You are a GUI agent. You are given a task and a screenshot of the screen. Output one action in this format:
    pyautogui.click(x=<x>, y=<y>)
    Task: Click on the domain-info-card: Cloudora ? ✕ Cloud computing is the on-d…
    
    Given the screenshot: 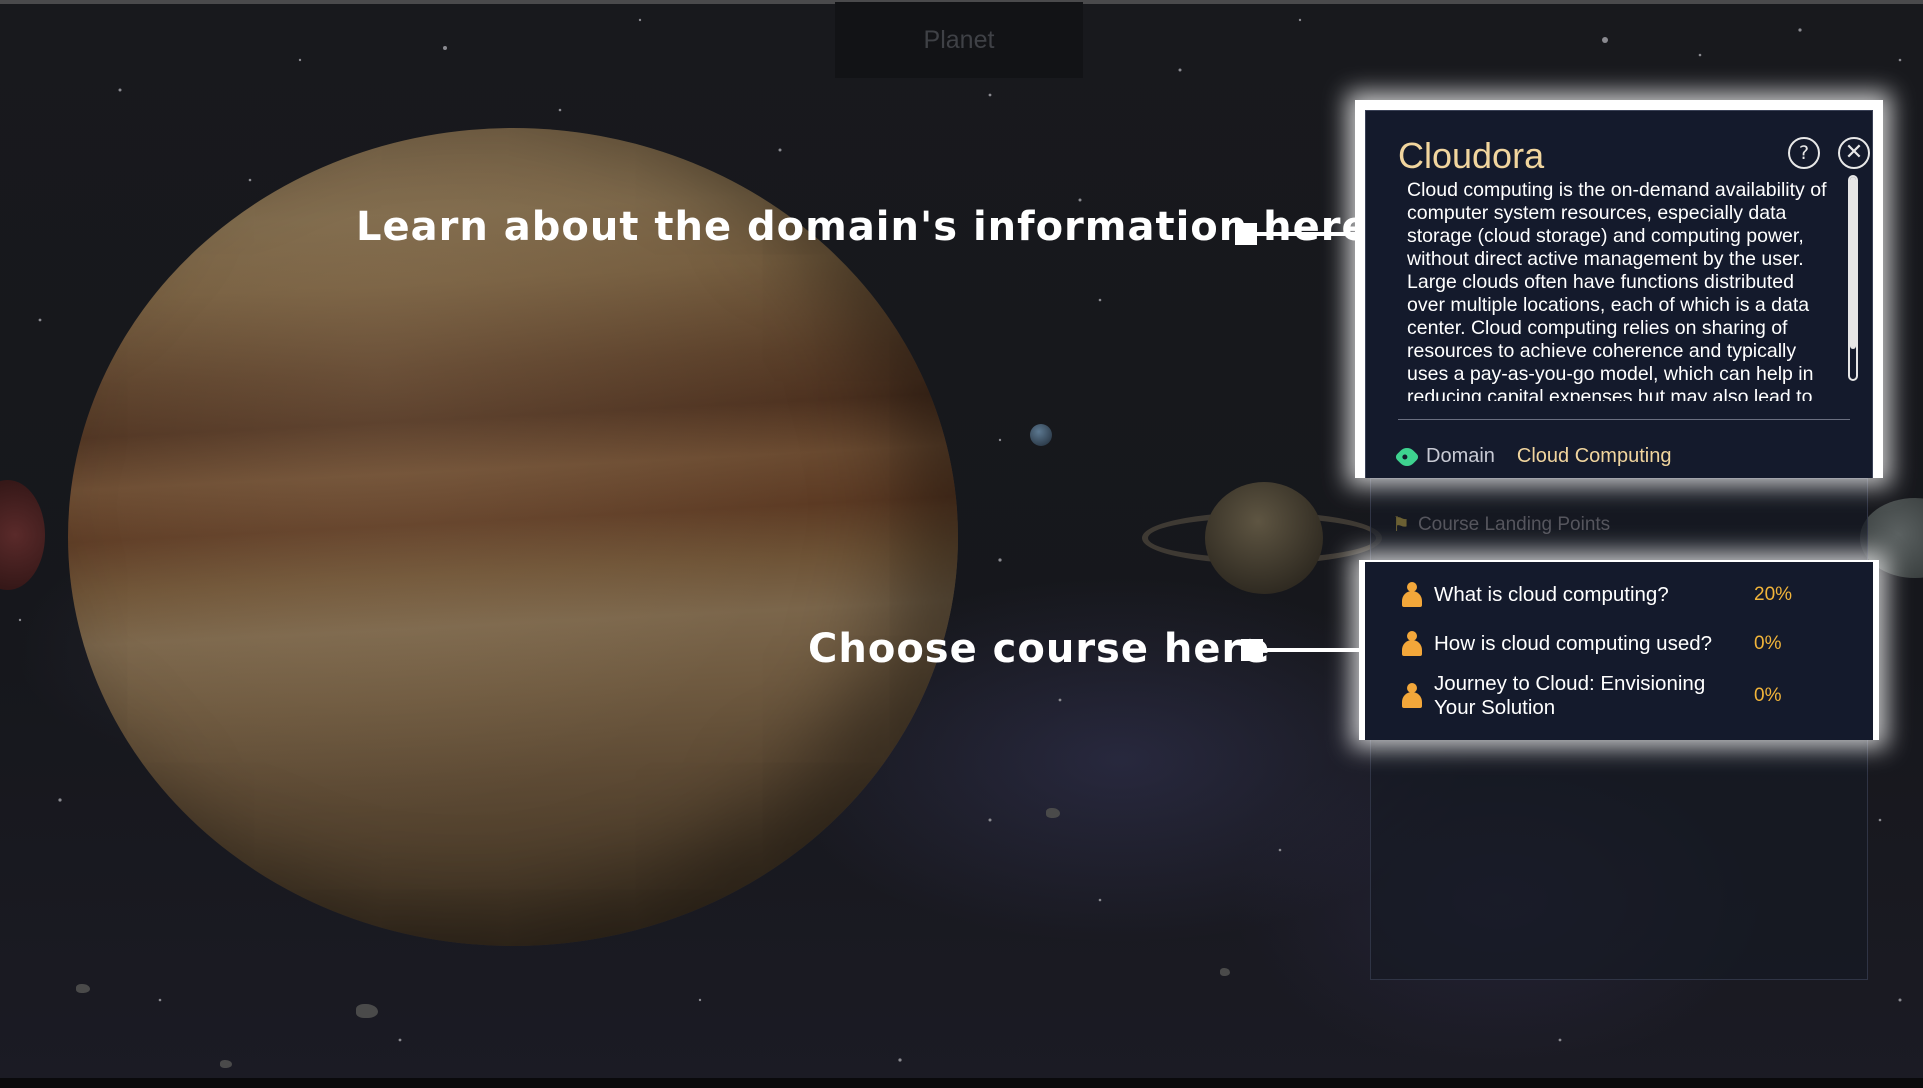 What is the action you would take?
    pyautogui.click(x=1619, y=289)
    